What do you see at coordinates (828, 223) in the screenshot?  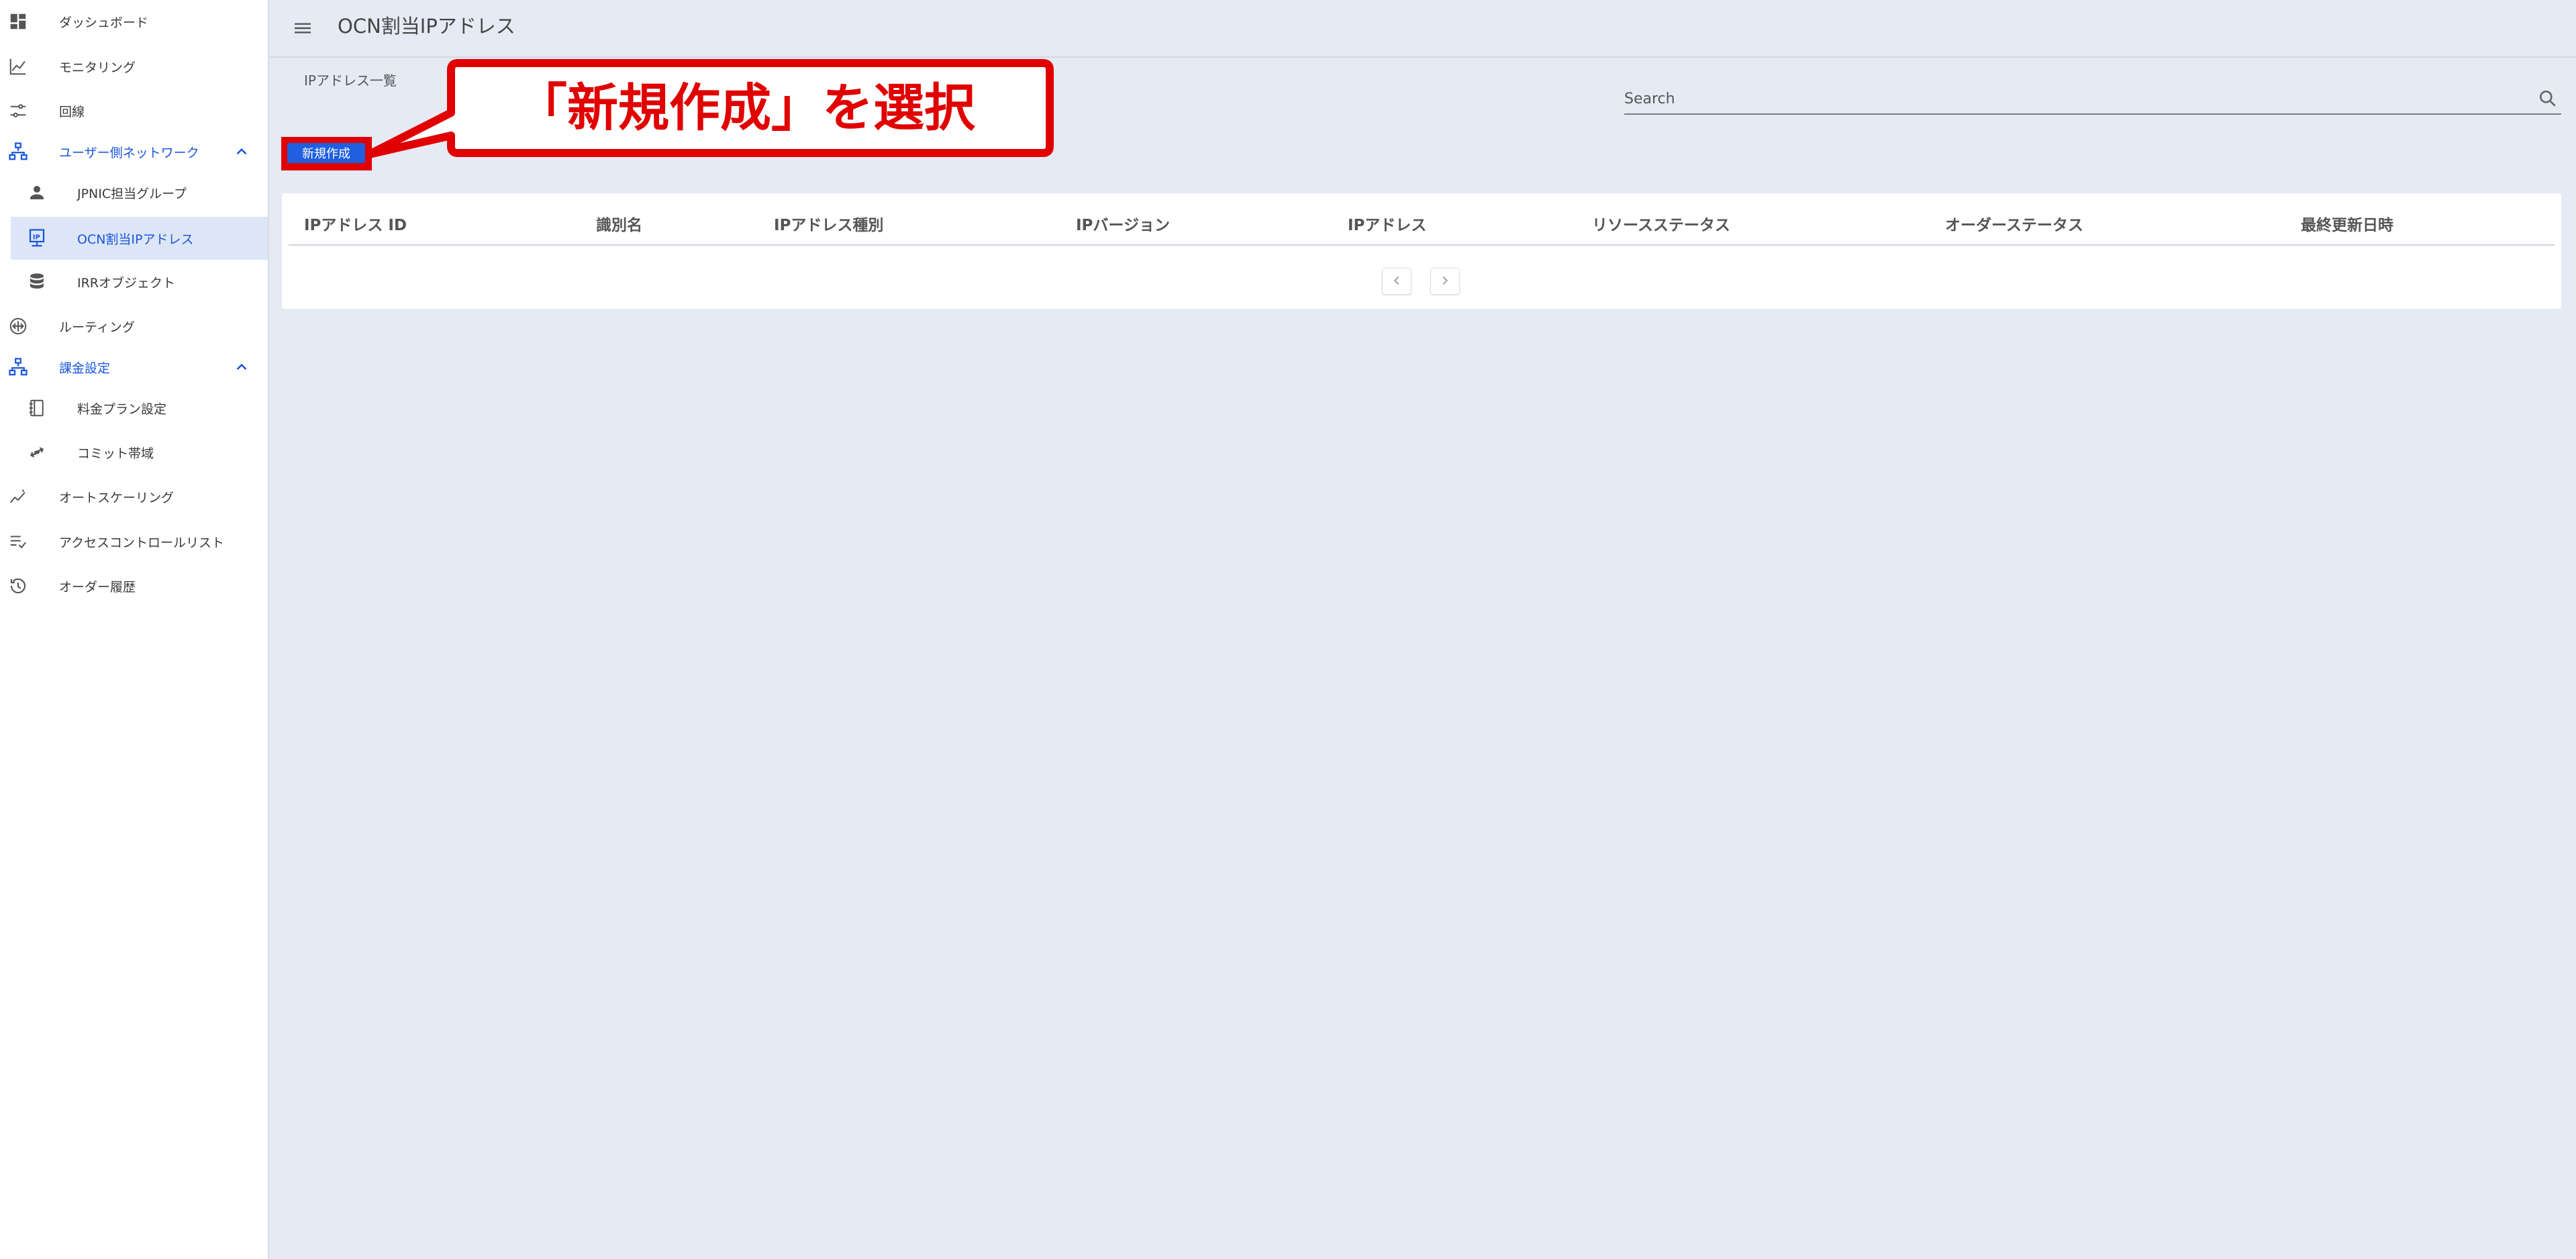 I see `column-header-ip-type: IPアドレス種別` at bounding box center [828, 223].